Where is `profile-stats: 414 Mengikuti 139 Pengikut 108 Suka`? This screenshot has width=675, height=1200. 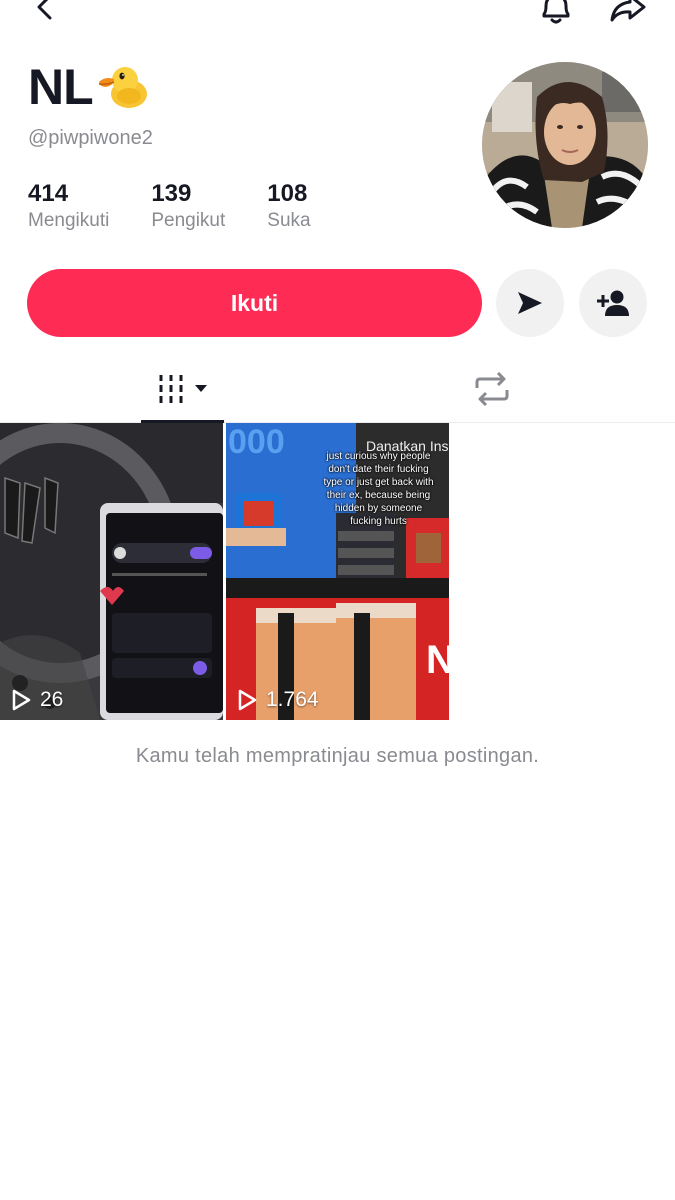 profile-stats: 414 Mengikuti 139 Pengikut 108 Suka is located at coordinates (190, 207).